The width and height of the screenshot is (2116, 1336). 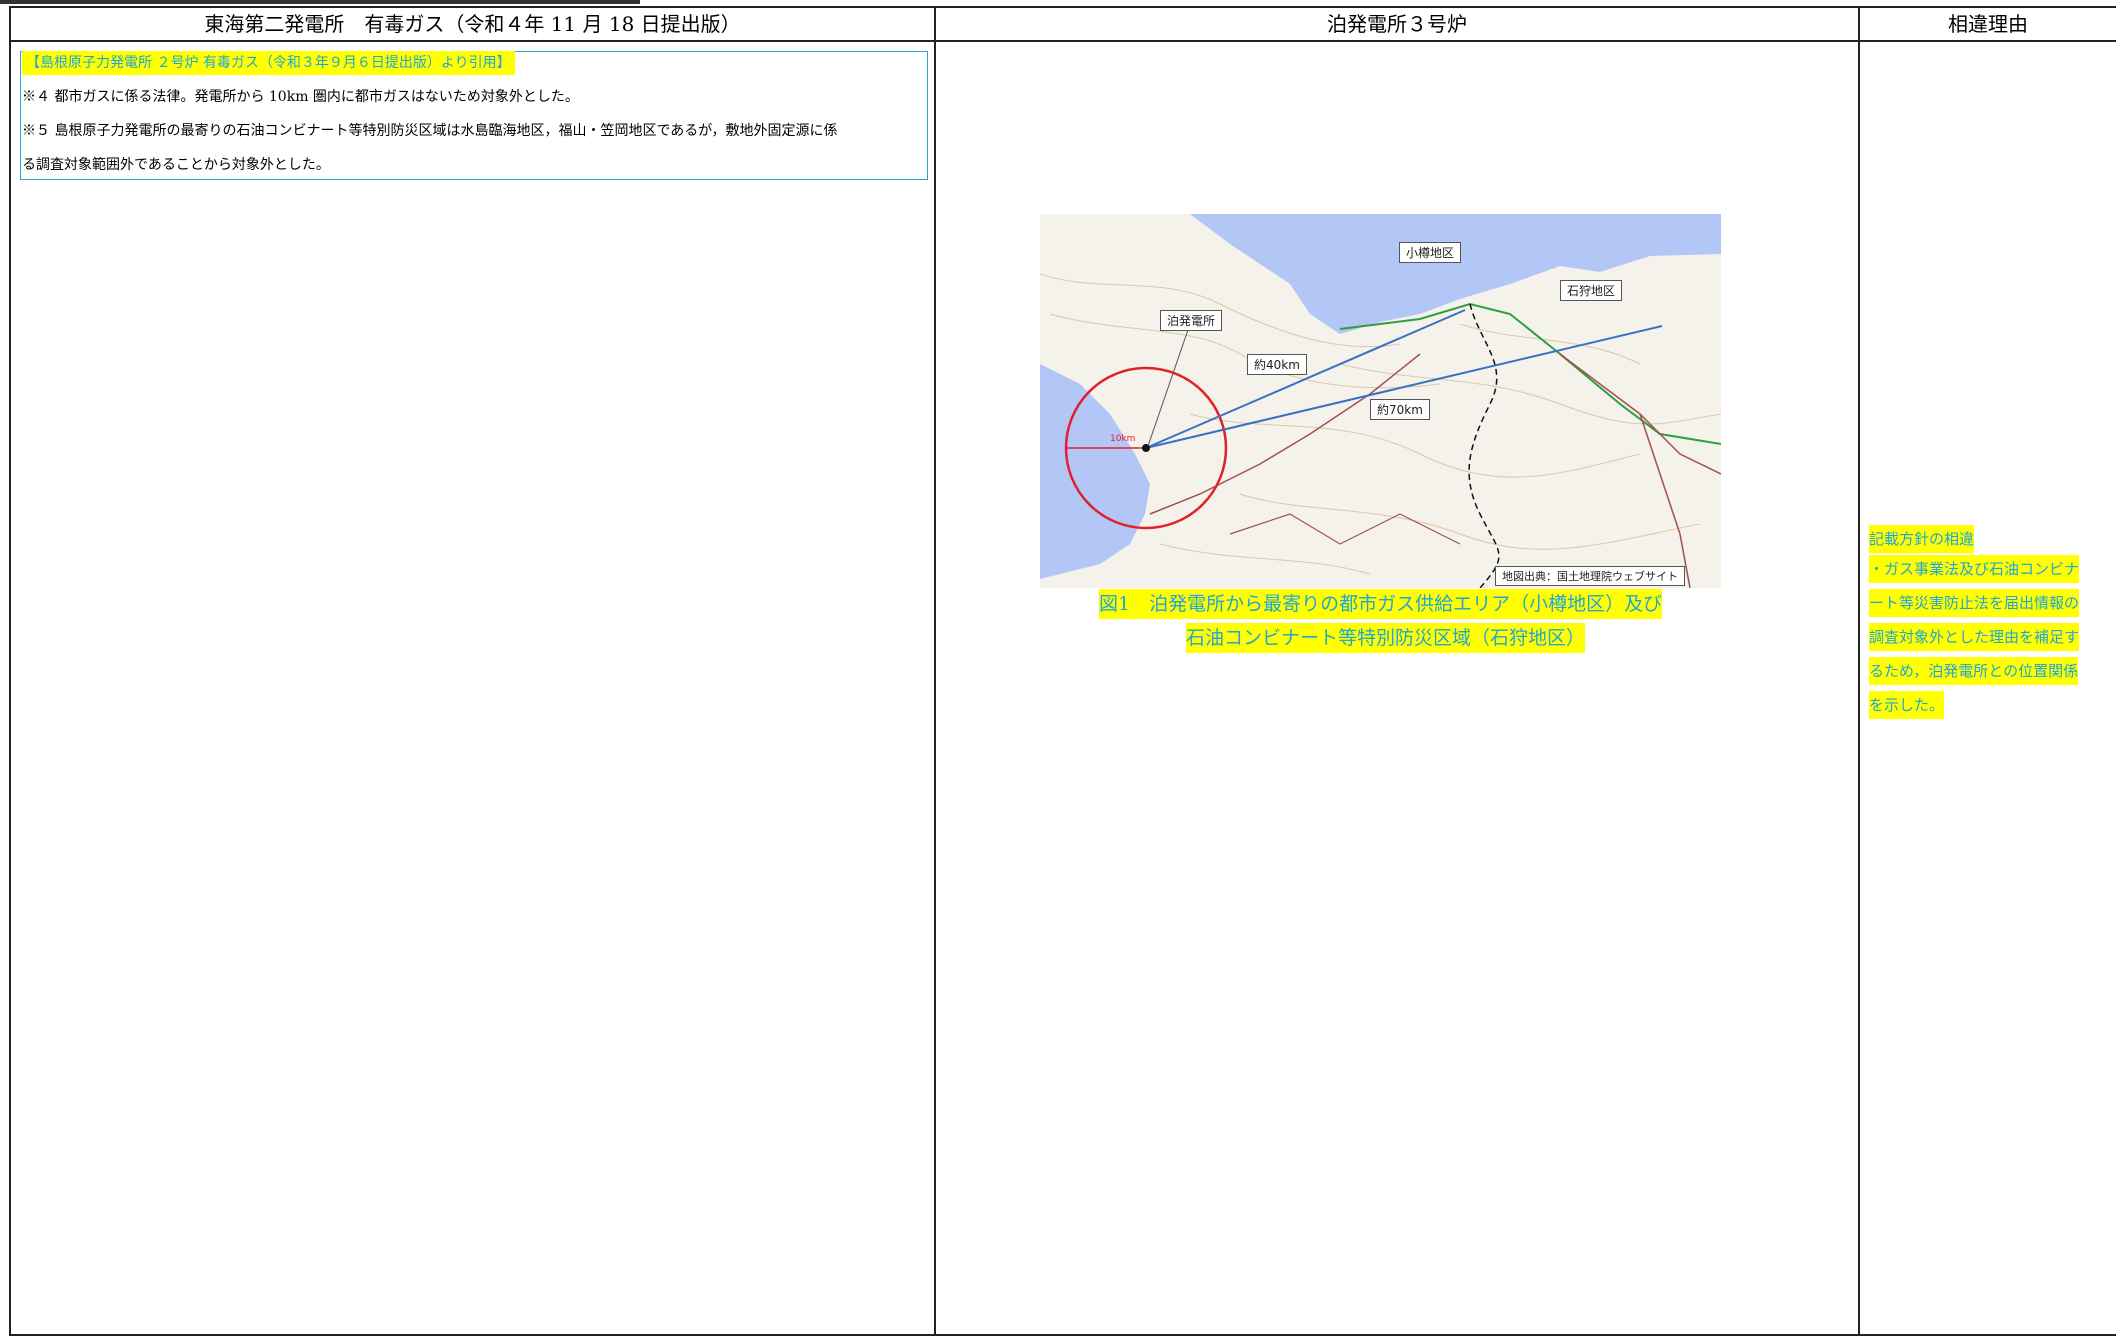 I want to click on header-tomari: 泊発電所３号炉, so click(x=1397, y=24).